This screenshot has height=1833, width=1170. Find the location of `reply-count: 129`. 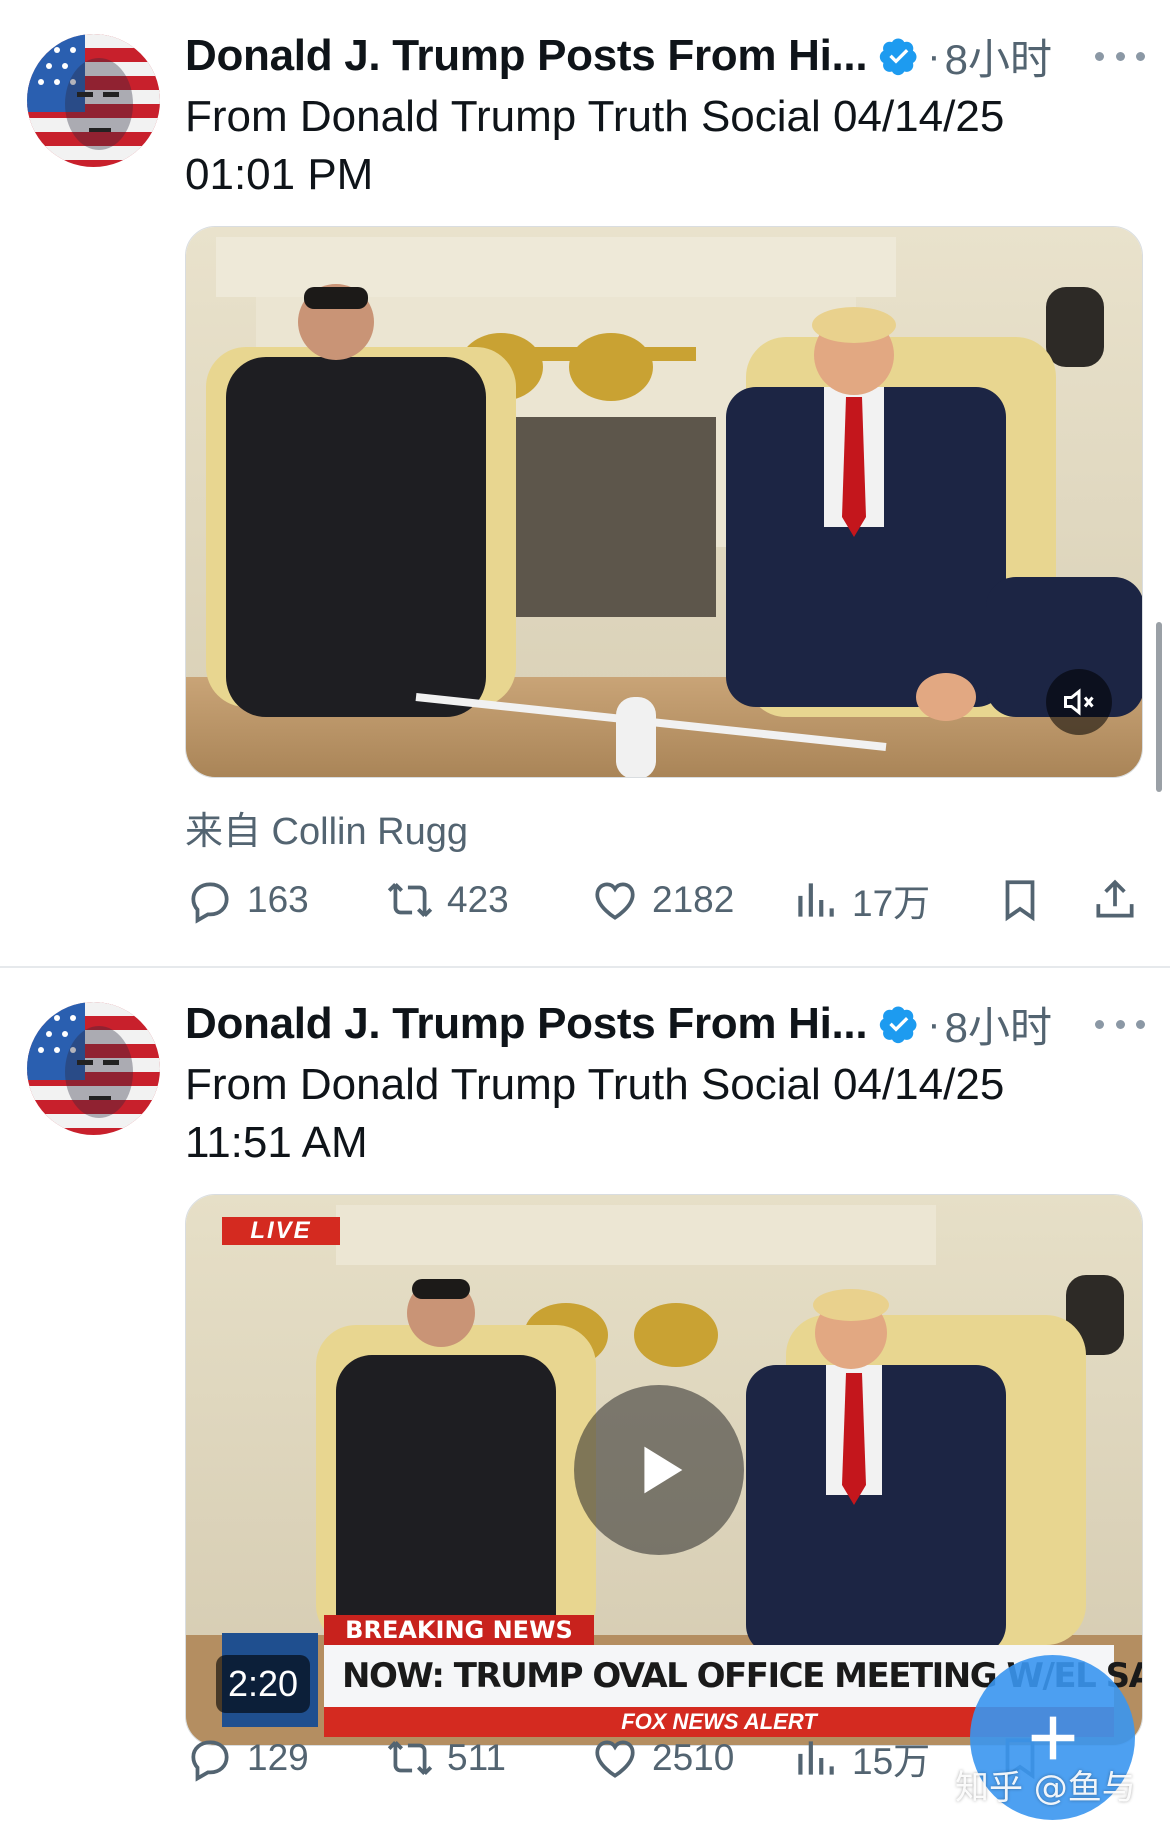

reply-count: 129 is located at coordinates (278, 1757).